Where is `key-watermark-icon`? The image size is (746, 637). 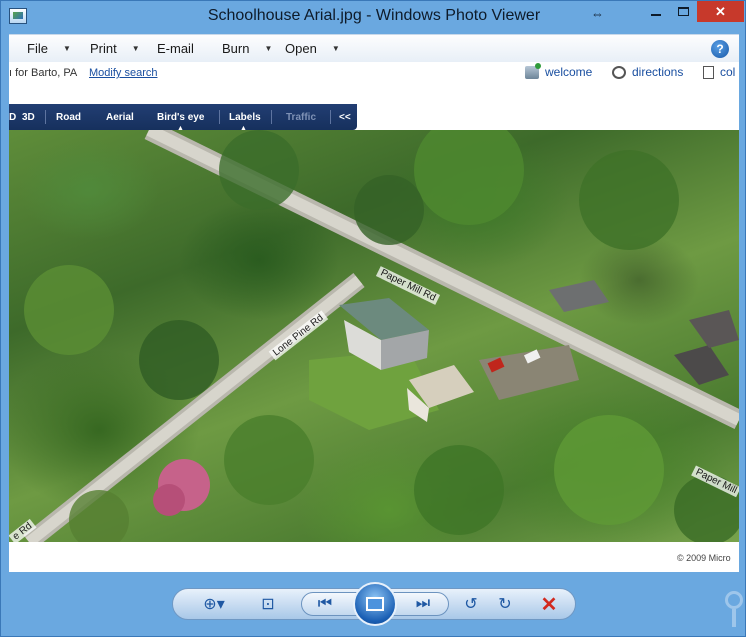 key-watermark-icon is located at coordinates (735, 611).